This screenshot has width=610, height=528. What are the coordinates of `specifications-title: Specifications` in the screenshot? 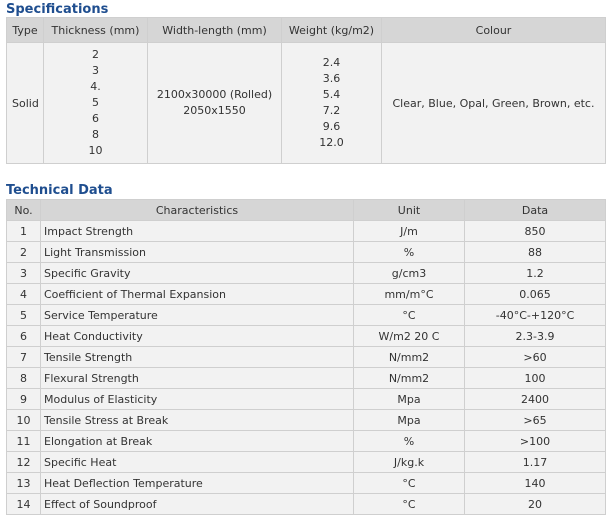 It's located at (57, 9).